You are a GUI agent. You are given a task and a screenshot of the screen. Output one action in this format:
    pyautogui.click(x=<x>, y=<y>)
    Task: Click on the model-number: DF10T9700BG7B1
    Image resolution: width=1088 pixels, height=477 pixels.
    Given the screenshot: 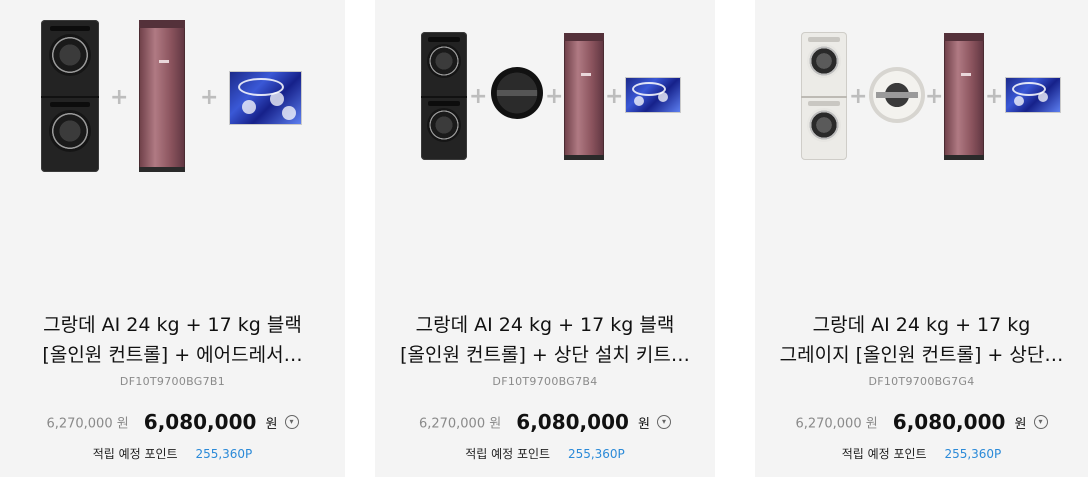 What is the action you would take?
    pyautogui.click(x=172, y=381)
    